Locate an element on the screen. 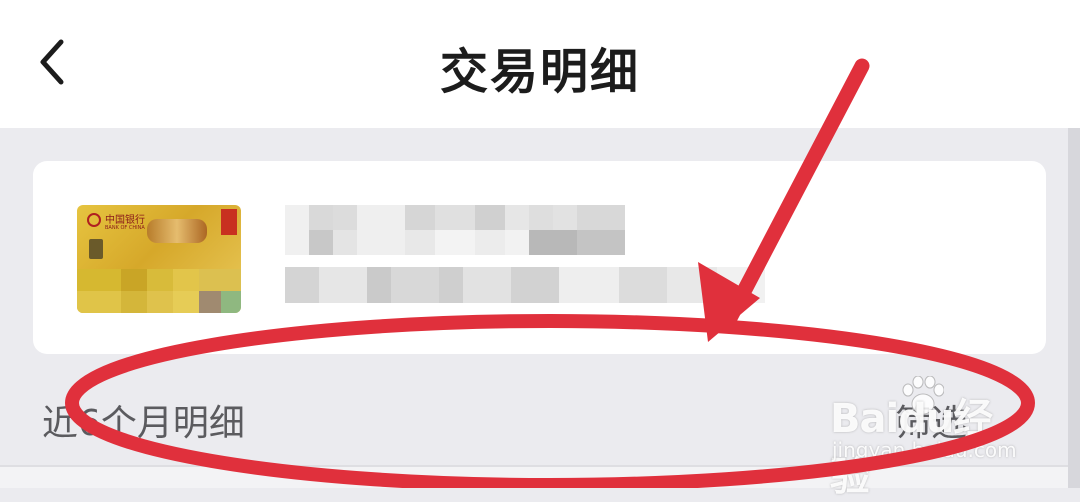  page-title: 交易明细 is located at coordinates (539, 72).